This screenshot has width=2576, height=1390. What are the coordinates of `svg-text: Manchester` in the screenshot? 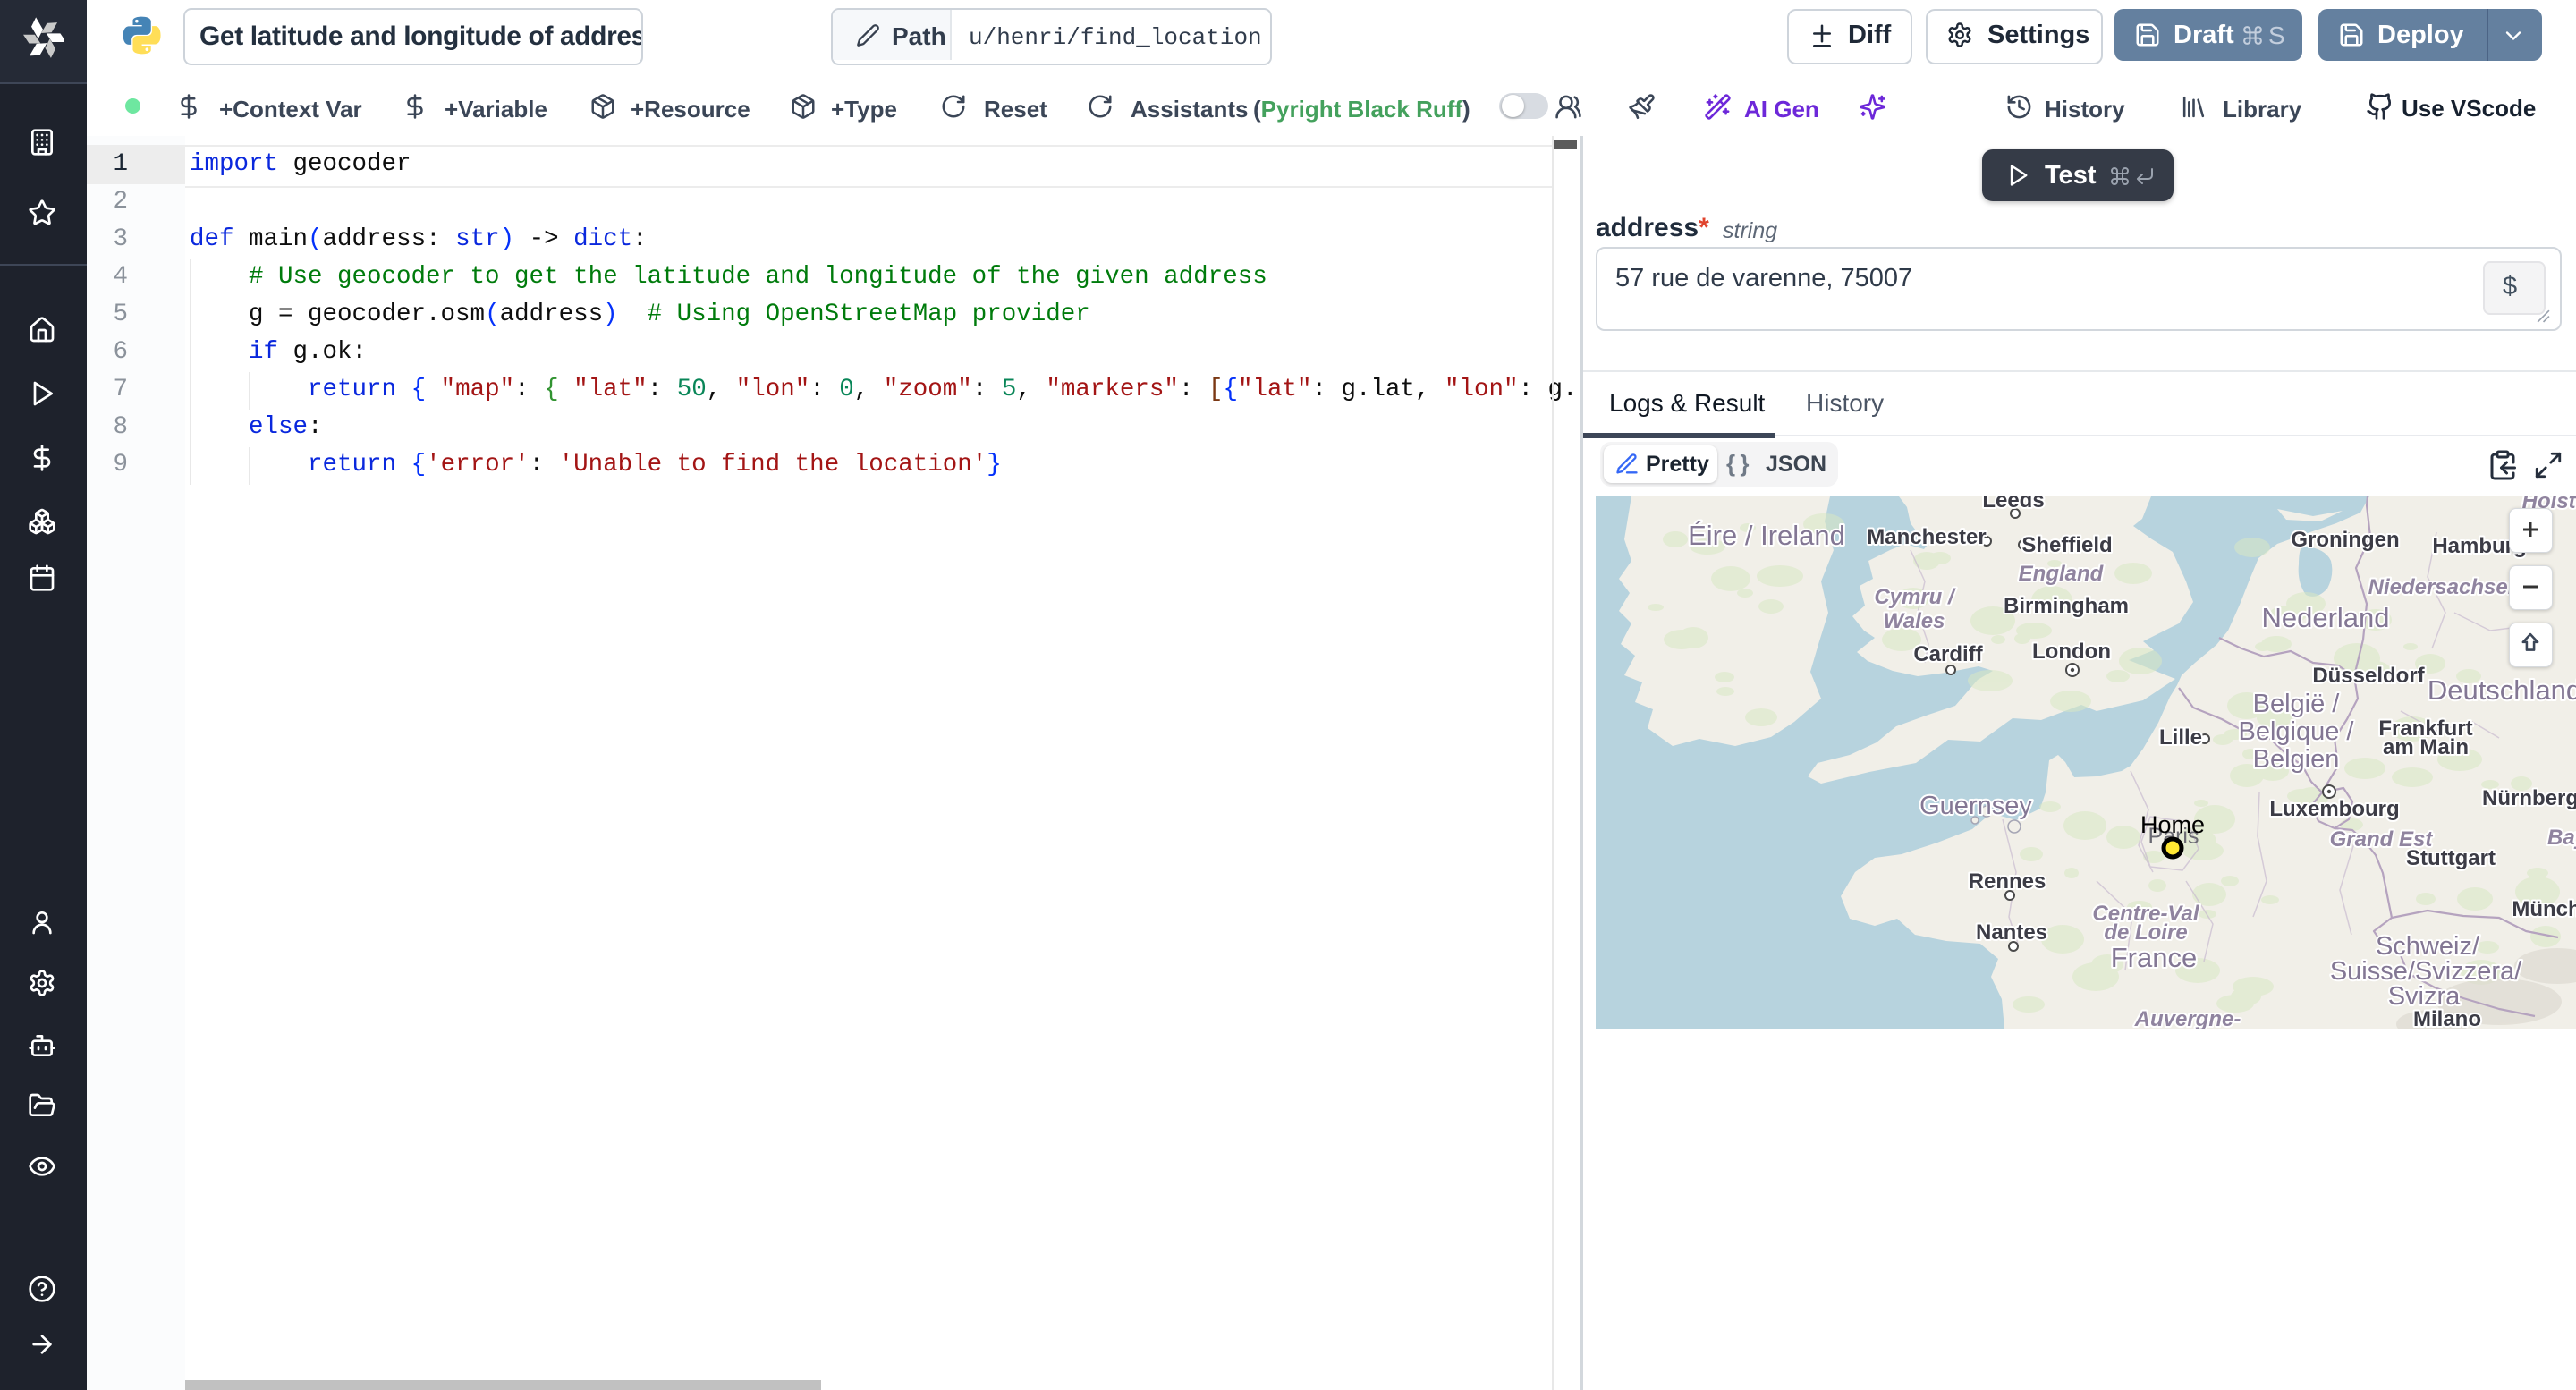 It's located at (1926, 537).